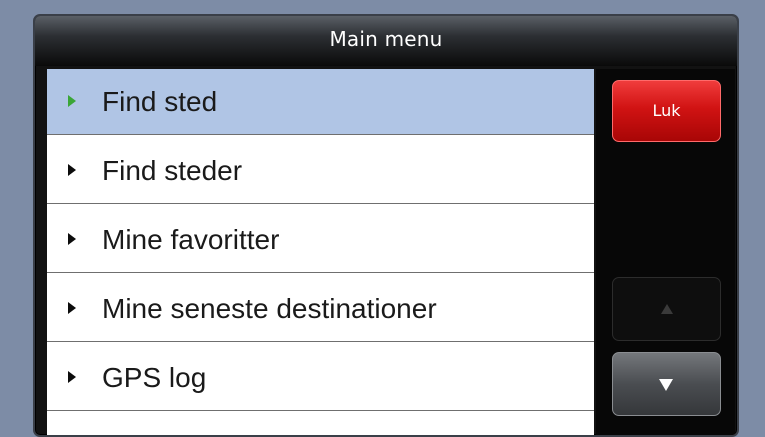  I want to click on menu-item-find-sted: Find sted, so click(320, 102).